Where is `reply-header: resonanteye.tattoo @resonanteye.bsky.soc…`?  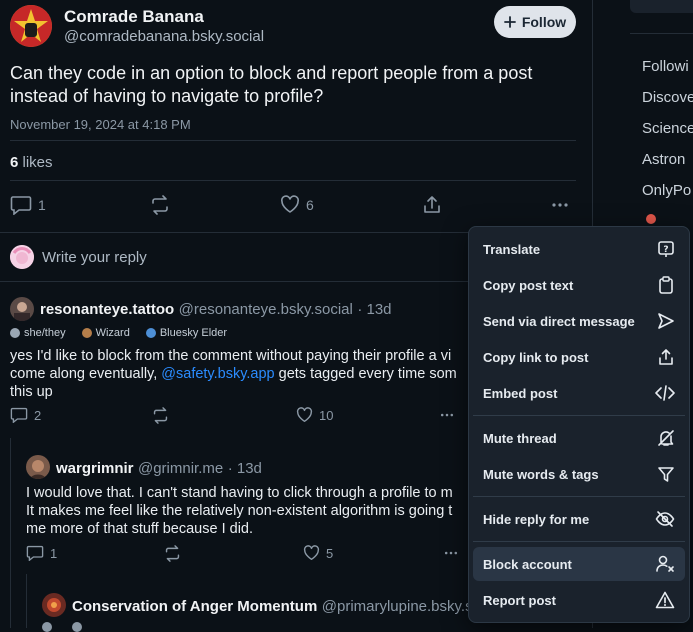 reply-header: resonanteye.tattoo @resonanteye.bsky.soc… is located at coordinates (216, 310).